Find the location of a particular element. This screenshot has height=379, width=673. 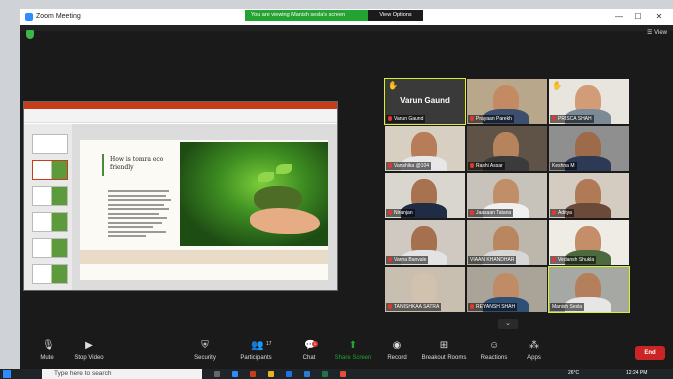

slide-plant-photo is located at coordinates (254, 194).